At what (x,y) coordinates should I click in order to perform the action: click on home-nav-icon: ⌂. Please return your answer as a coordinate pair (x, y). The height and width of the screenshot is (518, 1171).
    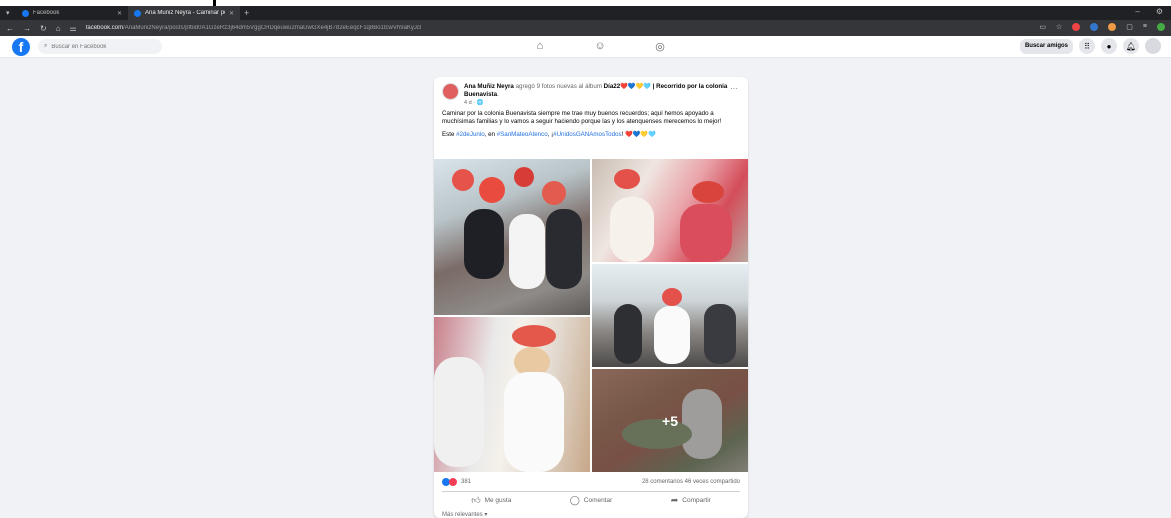
    Looking at the image, I should click on (540, 46).